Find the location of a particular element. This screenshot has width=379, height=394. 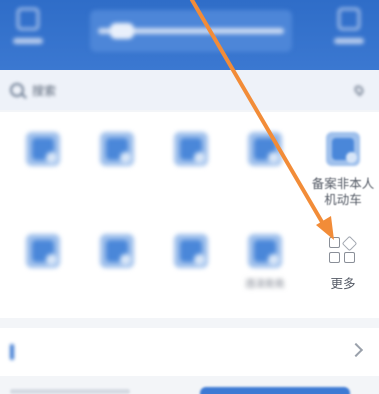

bottom-text-line is located at coordinates (70, 391).